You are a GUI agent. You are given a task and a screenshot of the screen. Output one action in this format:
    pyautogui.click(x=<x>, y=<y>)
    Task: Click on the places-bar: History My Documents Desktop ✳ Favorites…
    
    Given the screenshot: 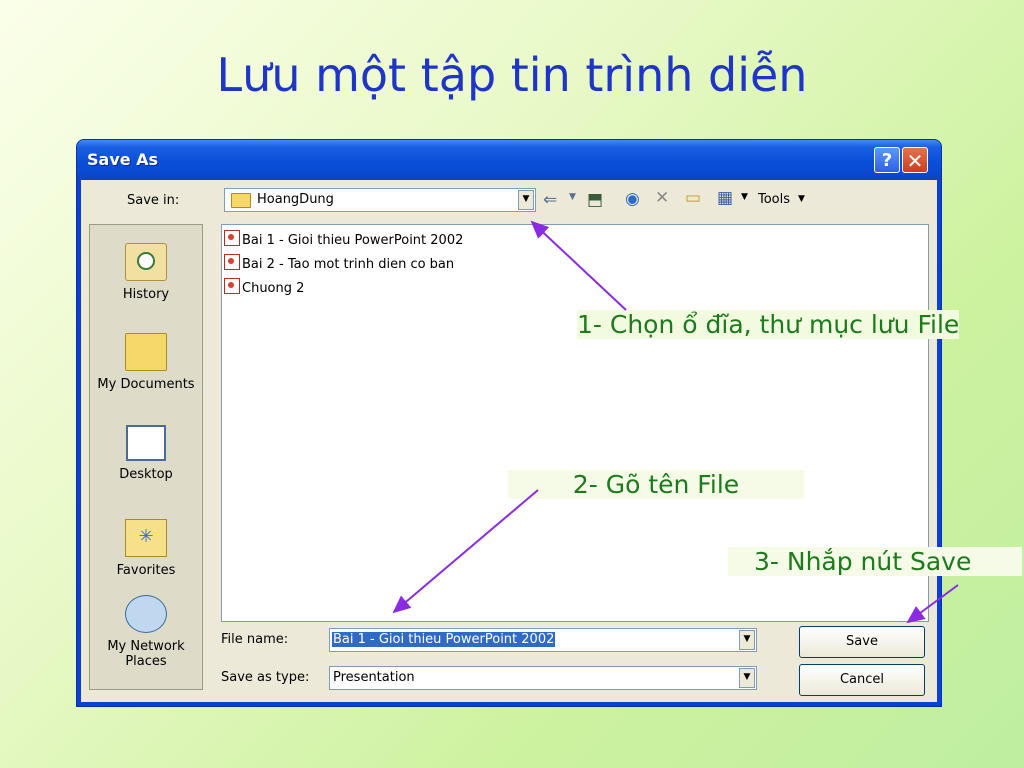 What is the action you would take?
    pyautogui.click(x=146, y=457)
    